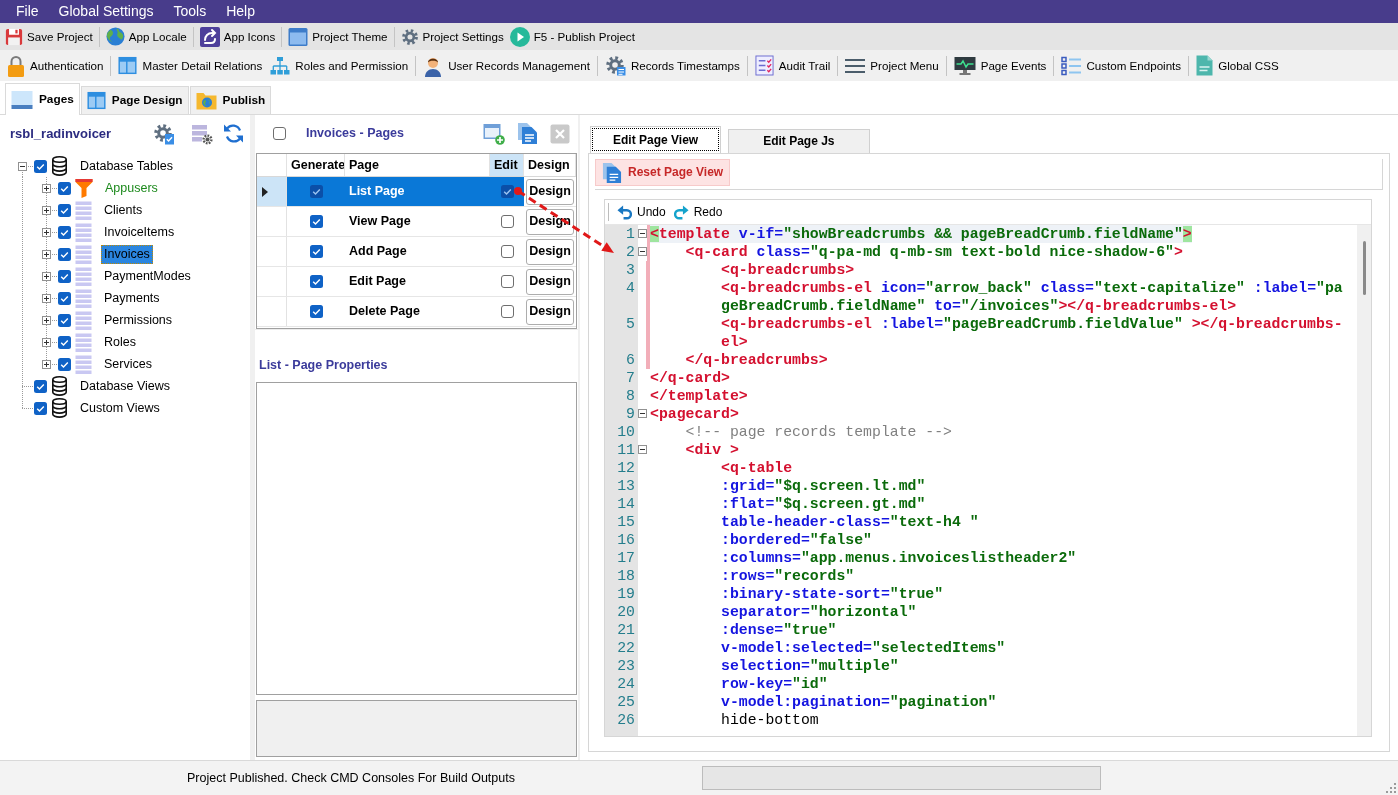 Image resolution: width=1398 pixels, height=795 pixels. I want to click on tree-item: PaymentModes, so click(147, 276).